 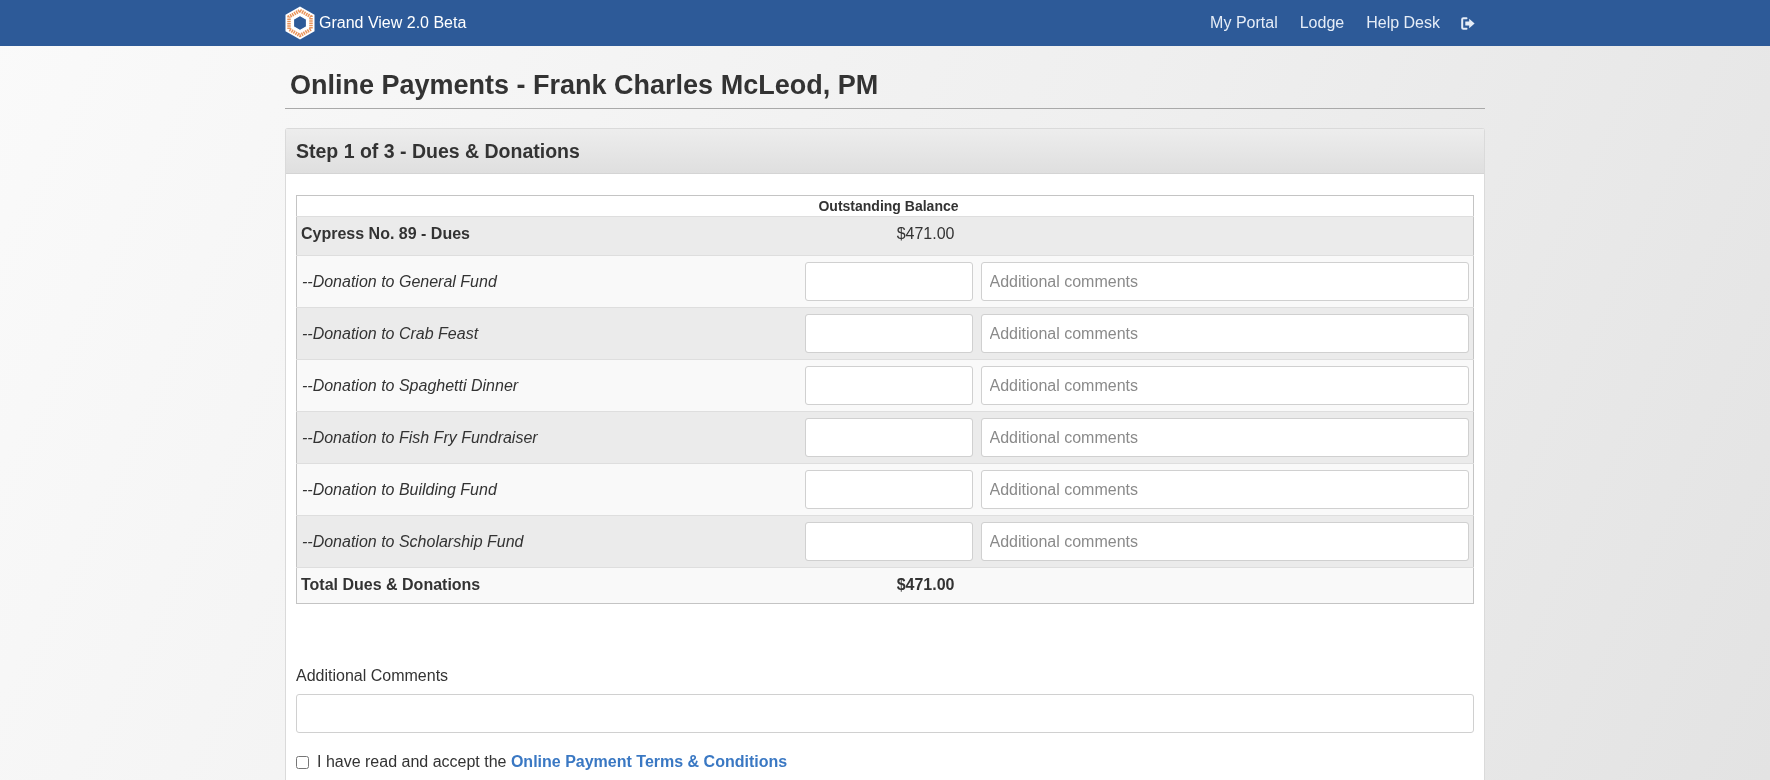 I want to click on total-amount: $471.00, so click(x=925, y=585).